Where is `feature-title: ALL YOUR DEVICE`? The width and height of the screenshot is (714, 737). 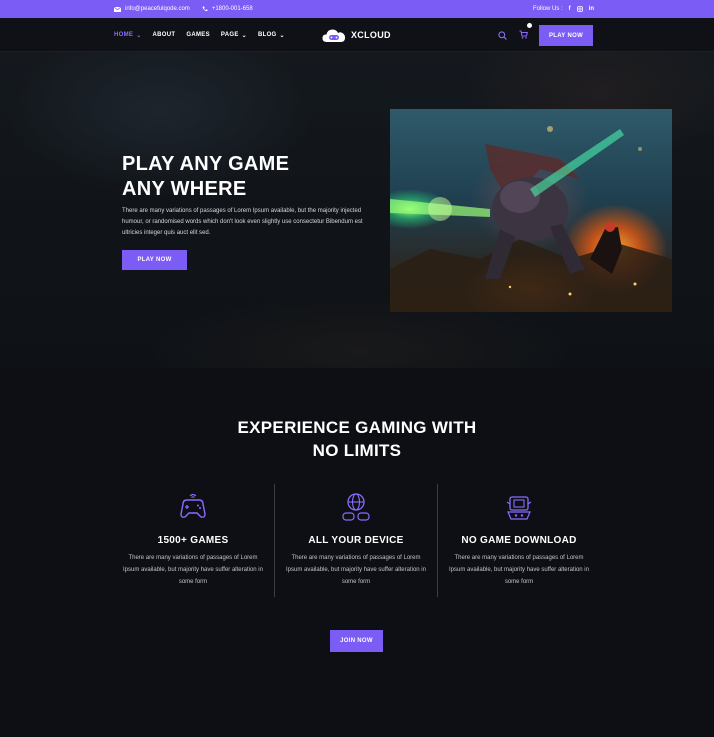
feature-title: ALL YOUR DEVICE is located at coordinates (356, 540).